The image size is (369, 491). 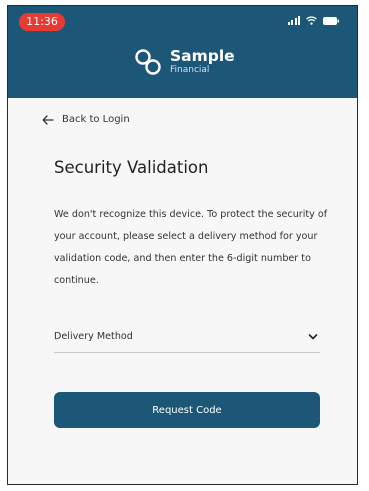 I want to click on brand-lockup: Sample Financial, so click(x=184, y=62).